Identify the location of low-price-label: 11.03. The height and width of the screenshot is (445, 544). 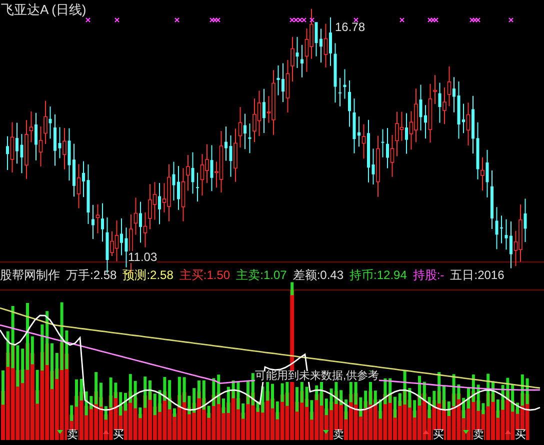
(143, 257).